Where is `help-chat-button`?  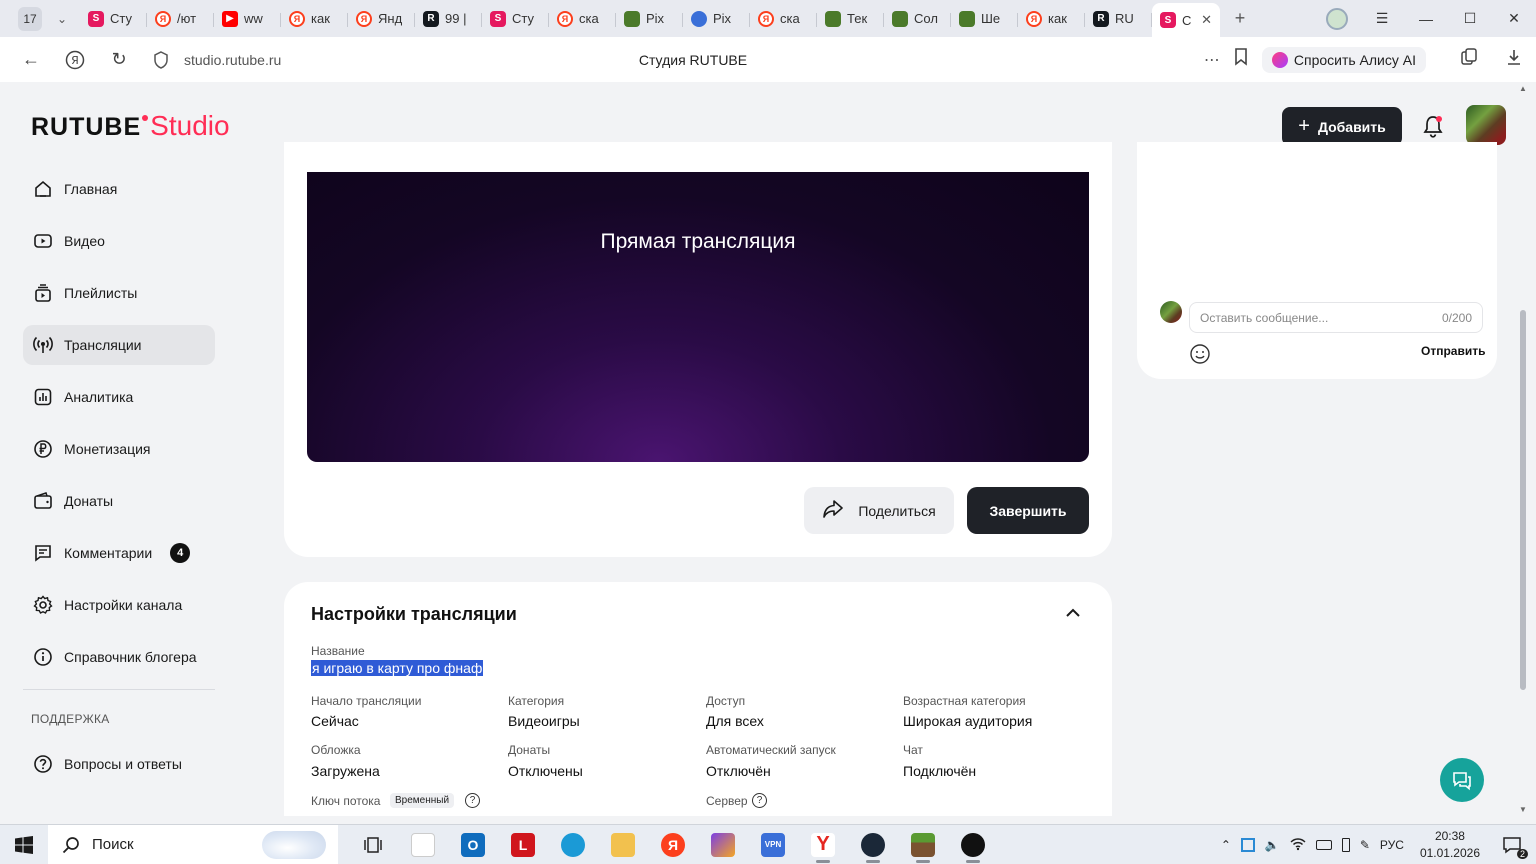 help-chat-button is located at coordinates (1462, 780).